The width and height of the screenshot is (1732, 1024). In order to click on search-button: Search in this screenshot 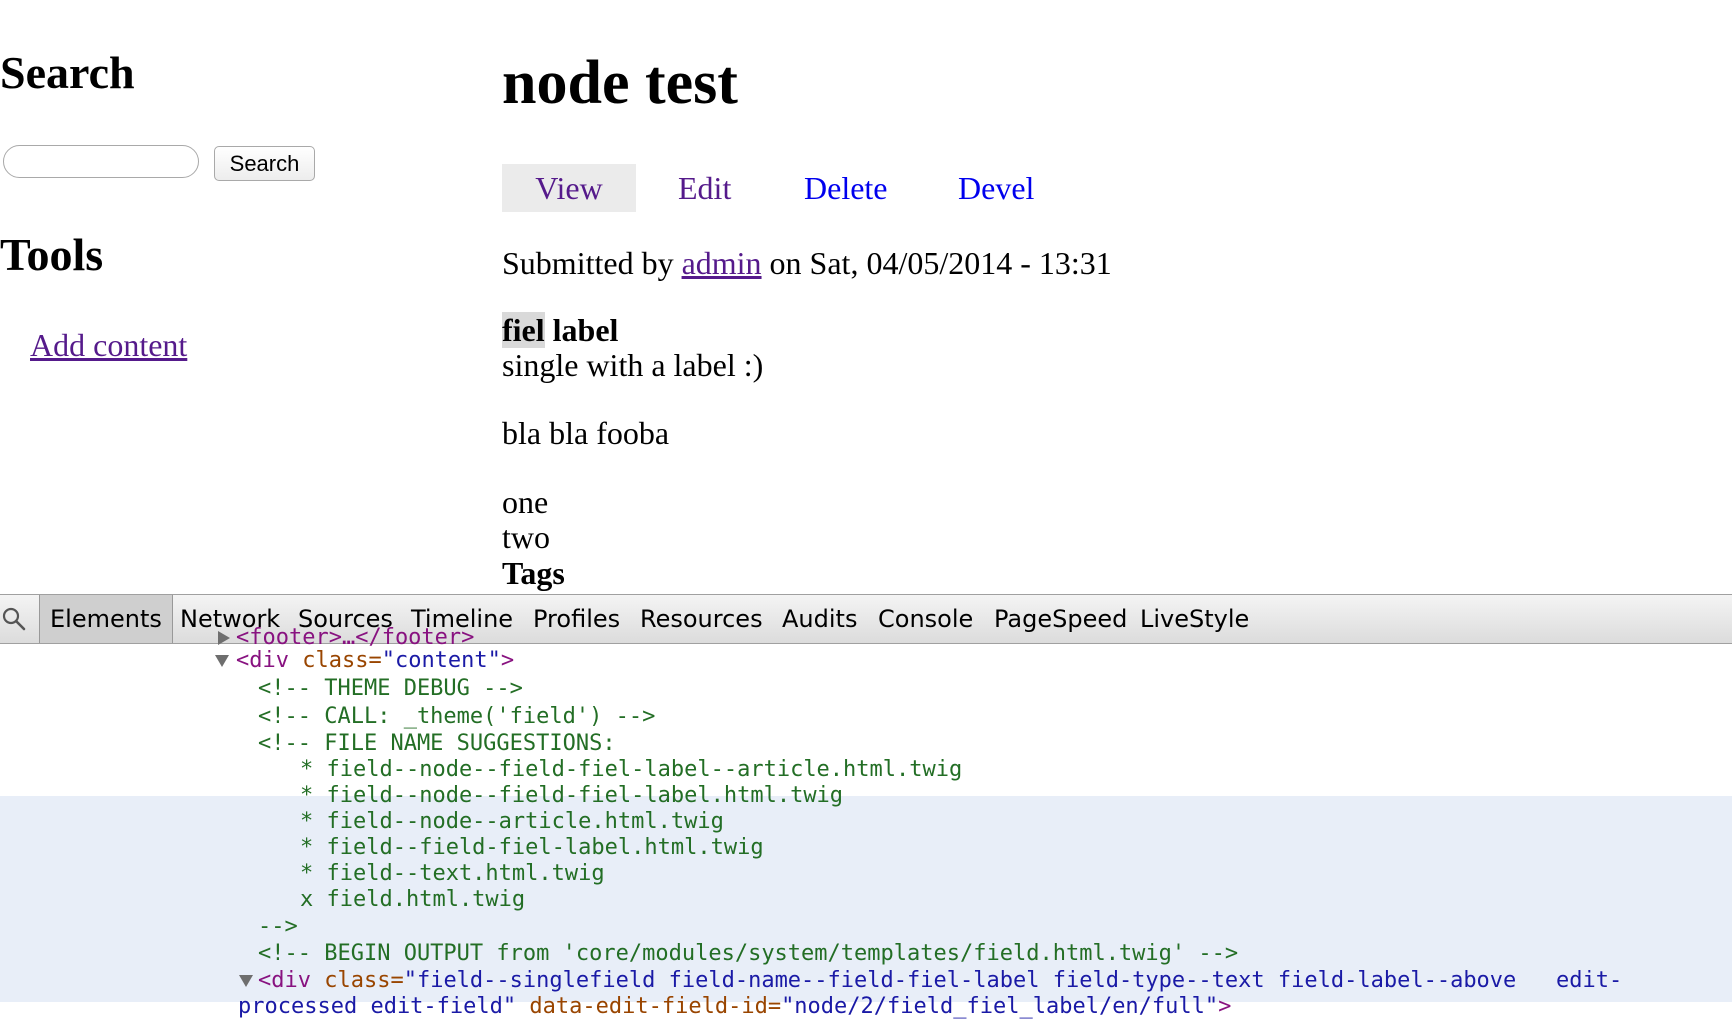, I will do `click(264, 163)`.